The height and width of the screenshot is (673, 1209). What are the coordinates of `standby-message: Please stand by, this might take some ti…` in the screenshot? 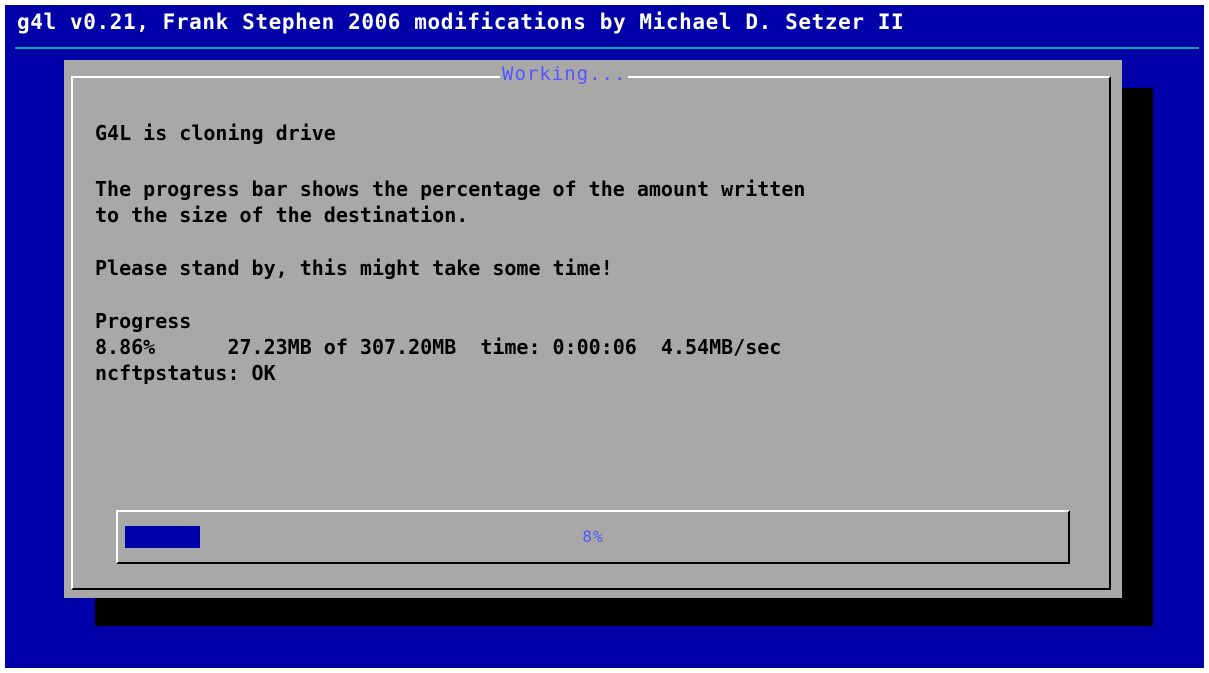 It's located at (354, 268).